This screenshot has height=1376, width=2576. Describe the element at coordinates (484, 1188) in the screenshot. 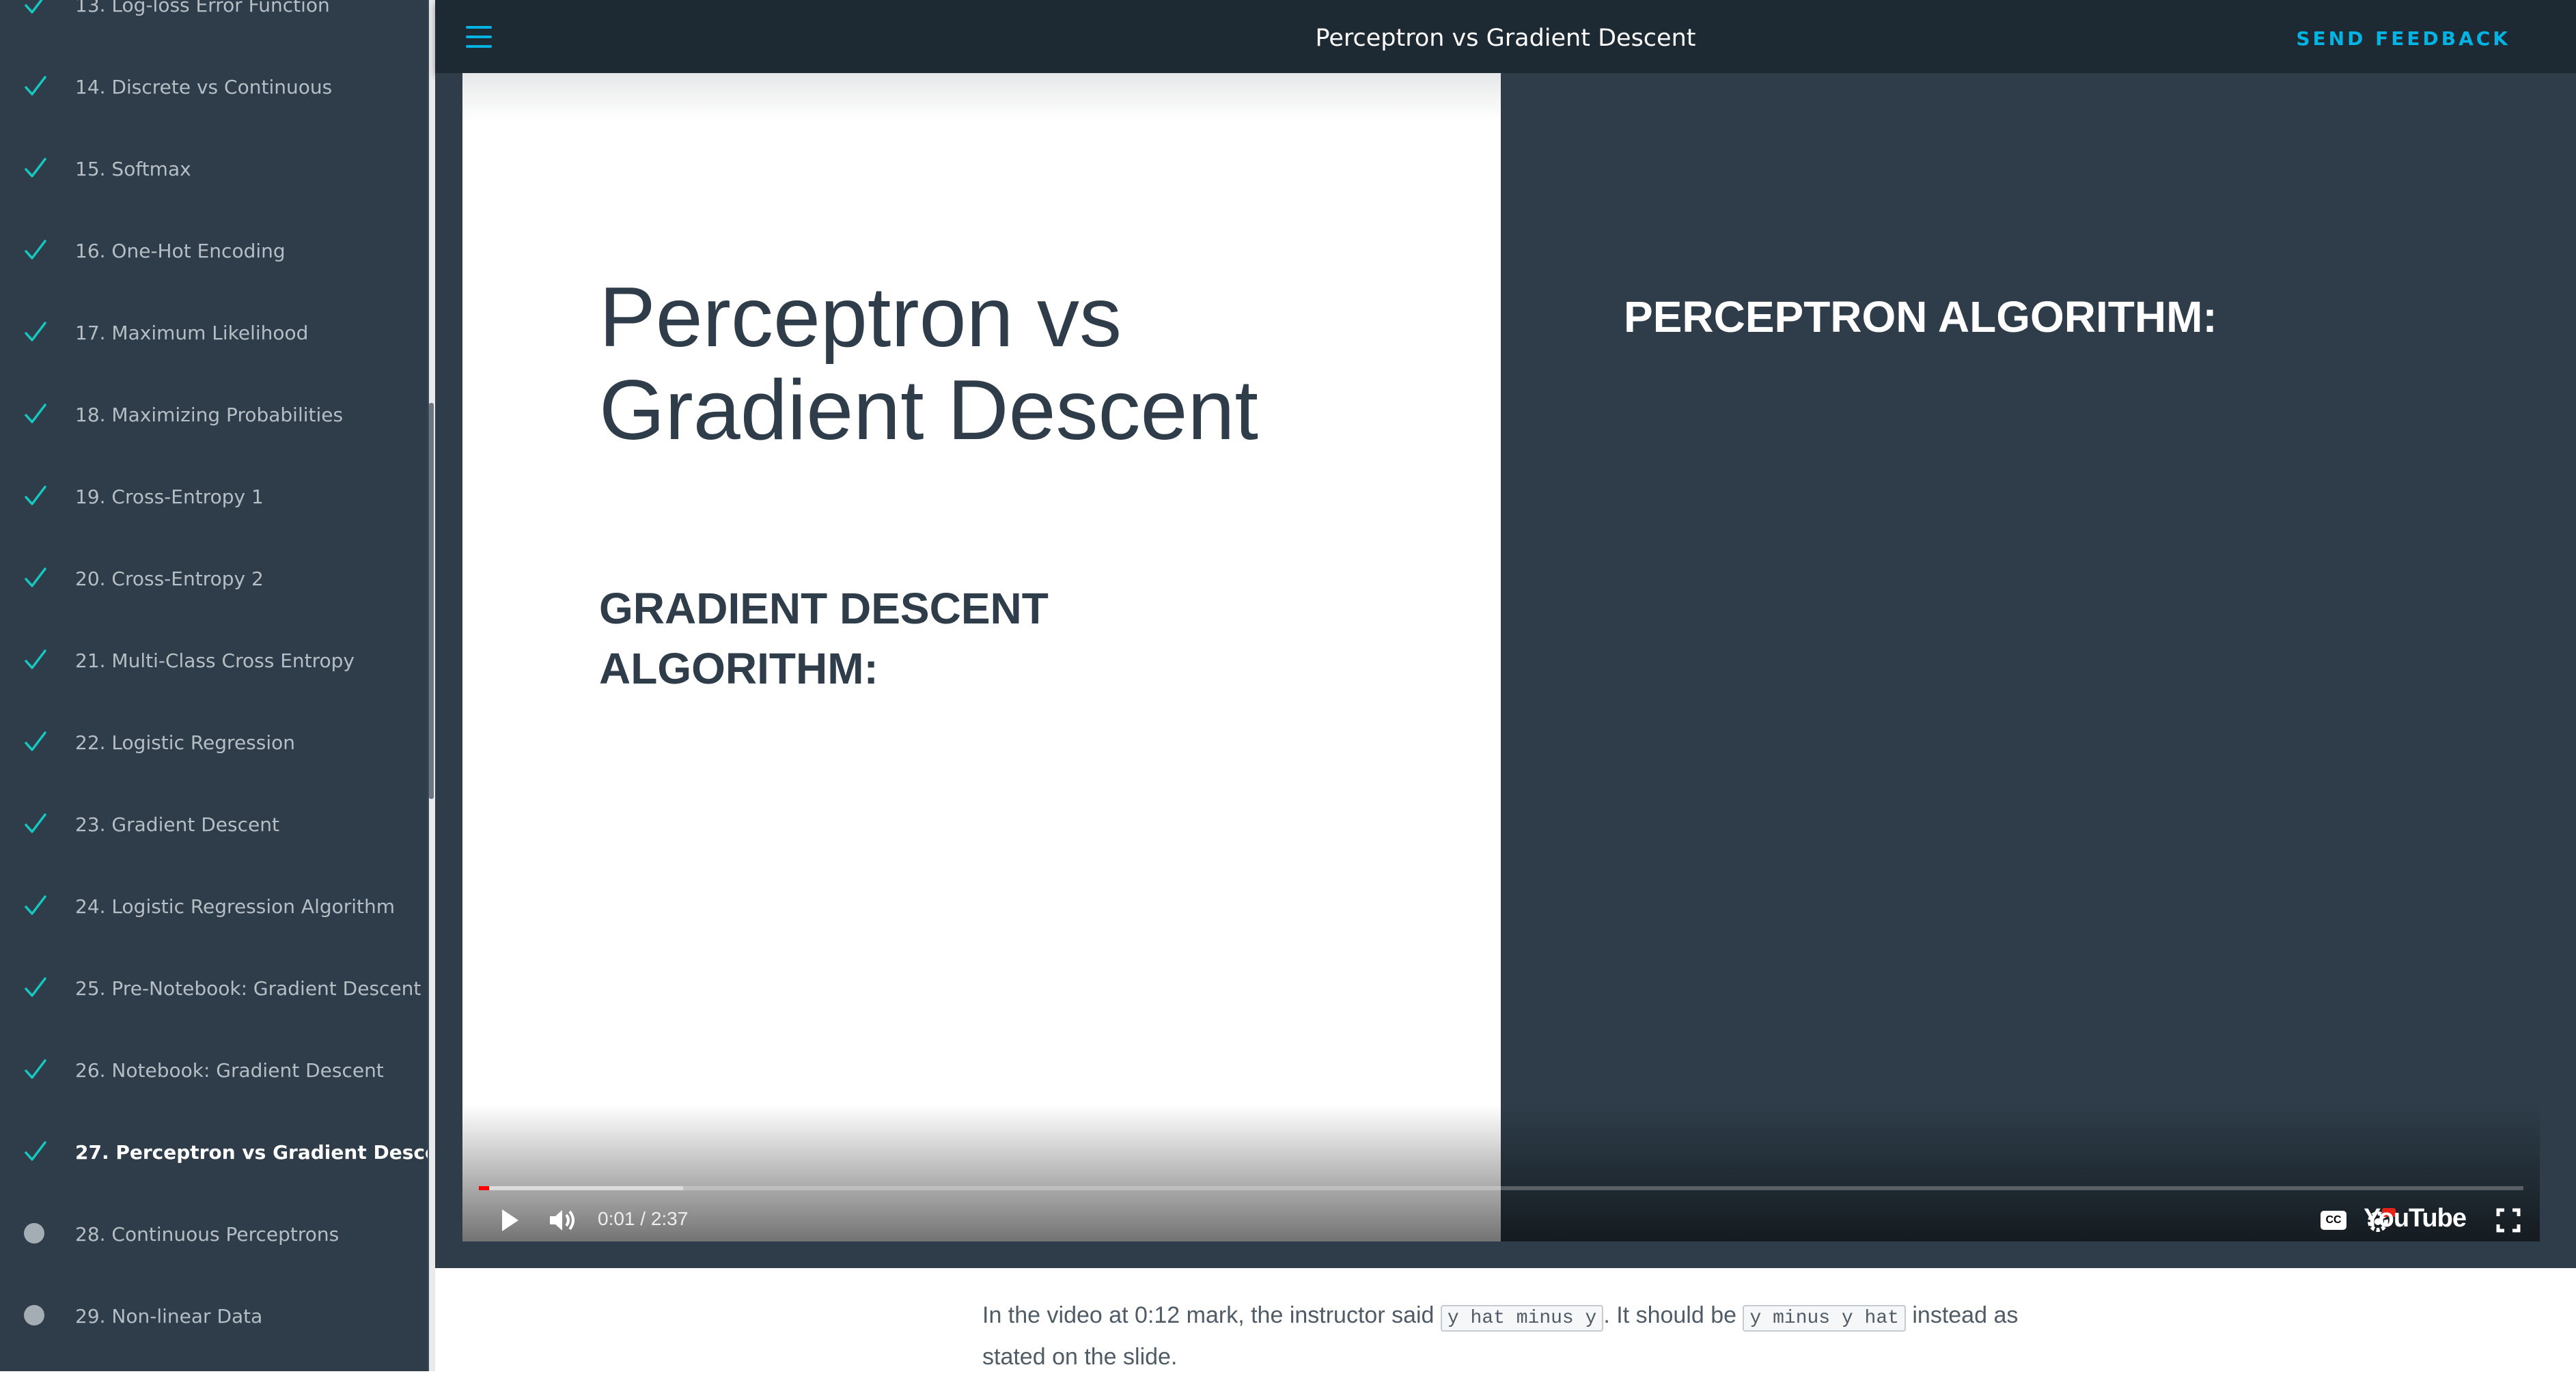

I see `progress-played` at that location.